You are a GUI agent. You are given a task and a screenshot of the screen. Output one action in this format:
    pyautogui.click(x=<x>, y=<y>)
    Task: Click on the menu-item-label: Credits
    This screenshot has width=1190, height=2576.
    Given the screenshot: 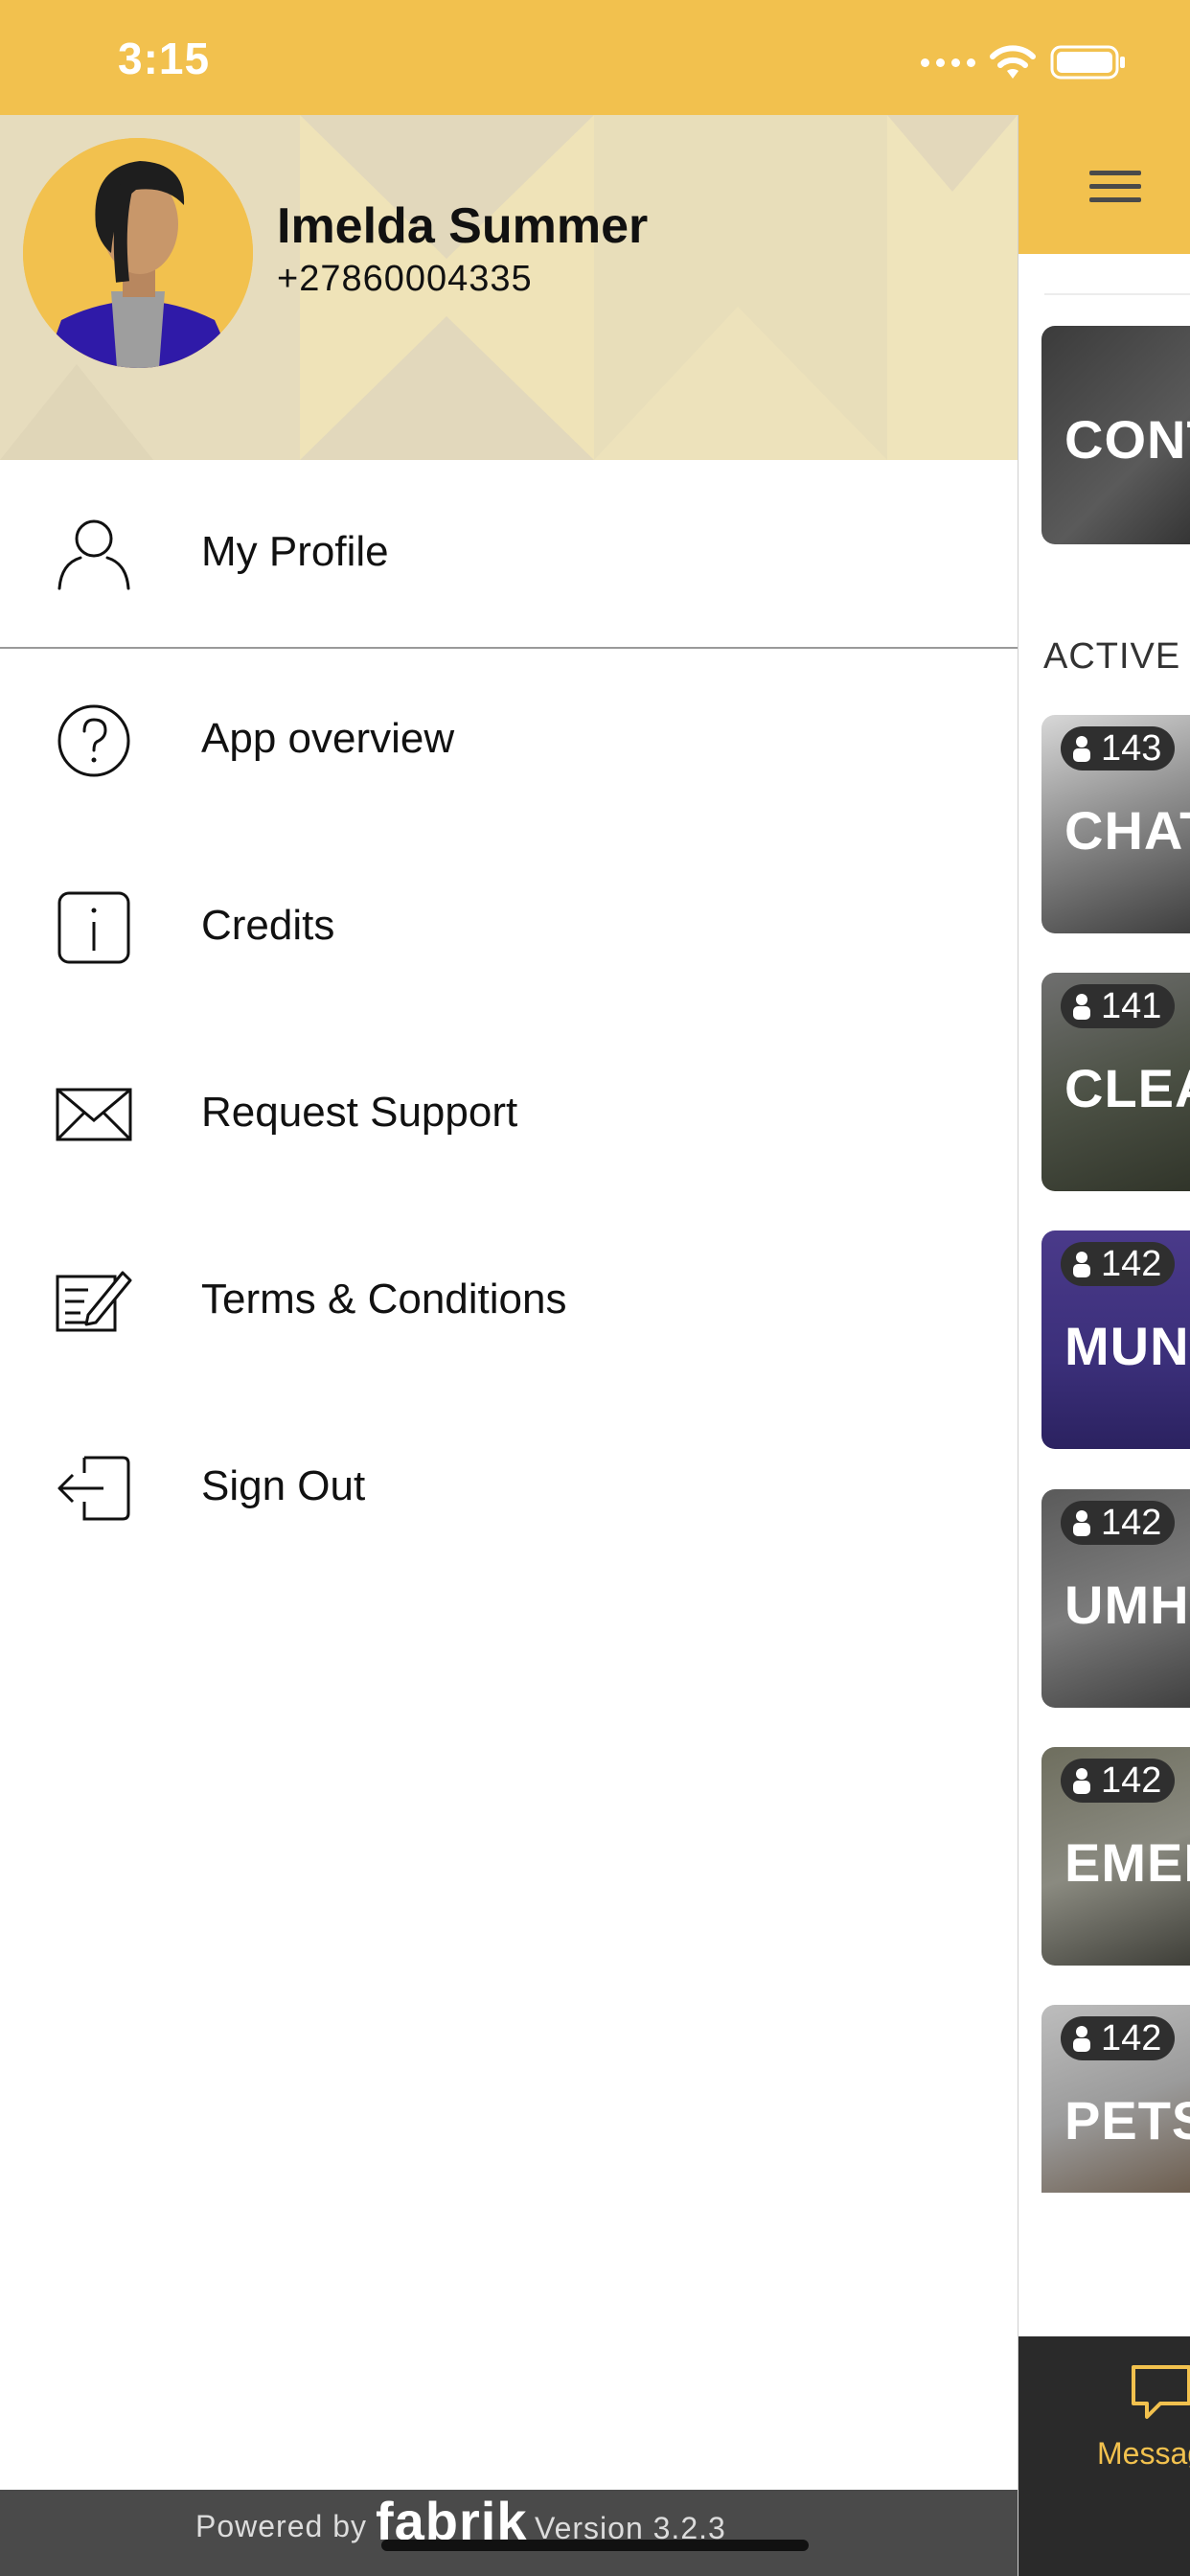 What is the action you would take?
    pyautogui.click(x=268, y=925)
    